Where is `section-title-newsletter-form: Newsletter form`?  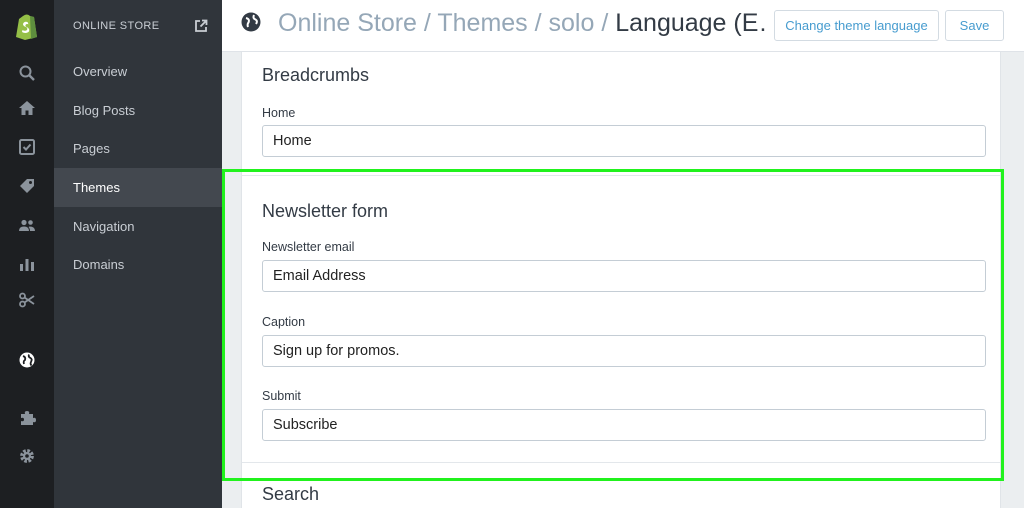
section-title-newsletter-form: Newsletter form is located at coordinates (325, 211).